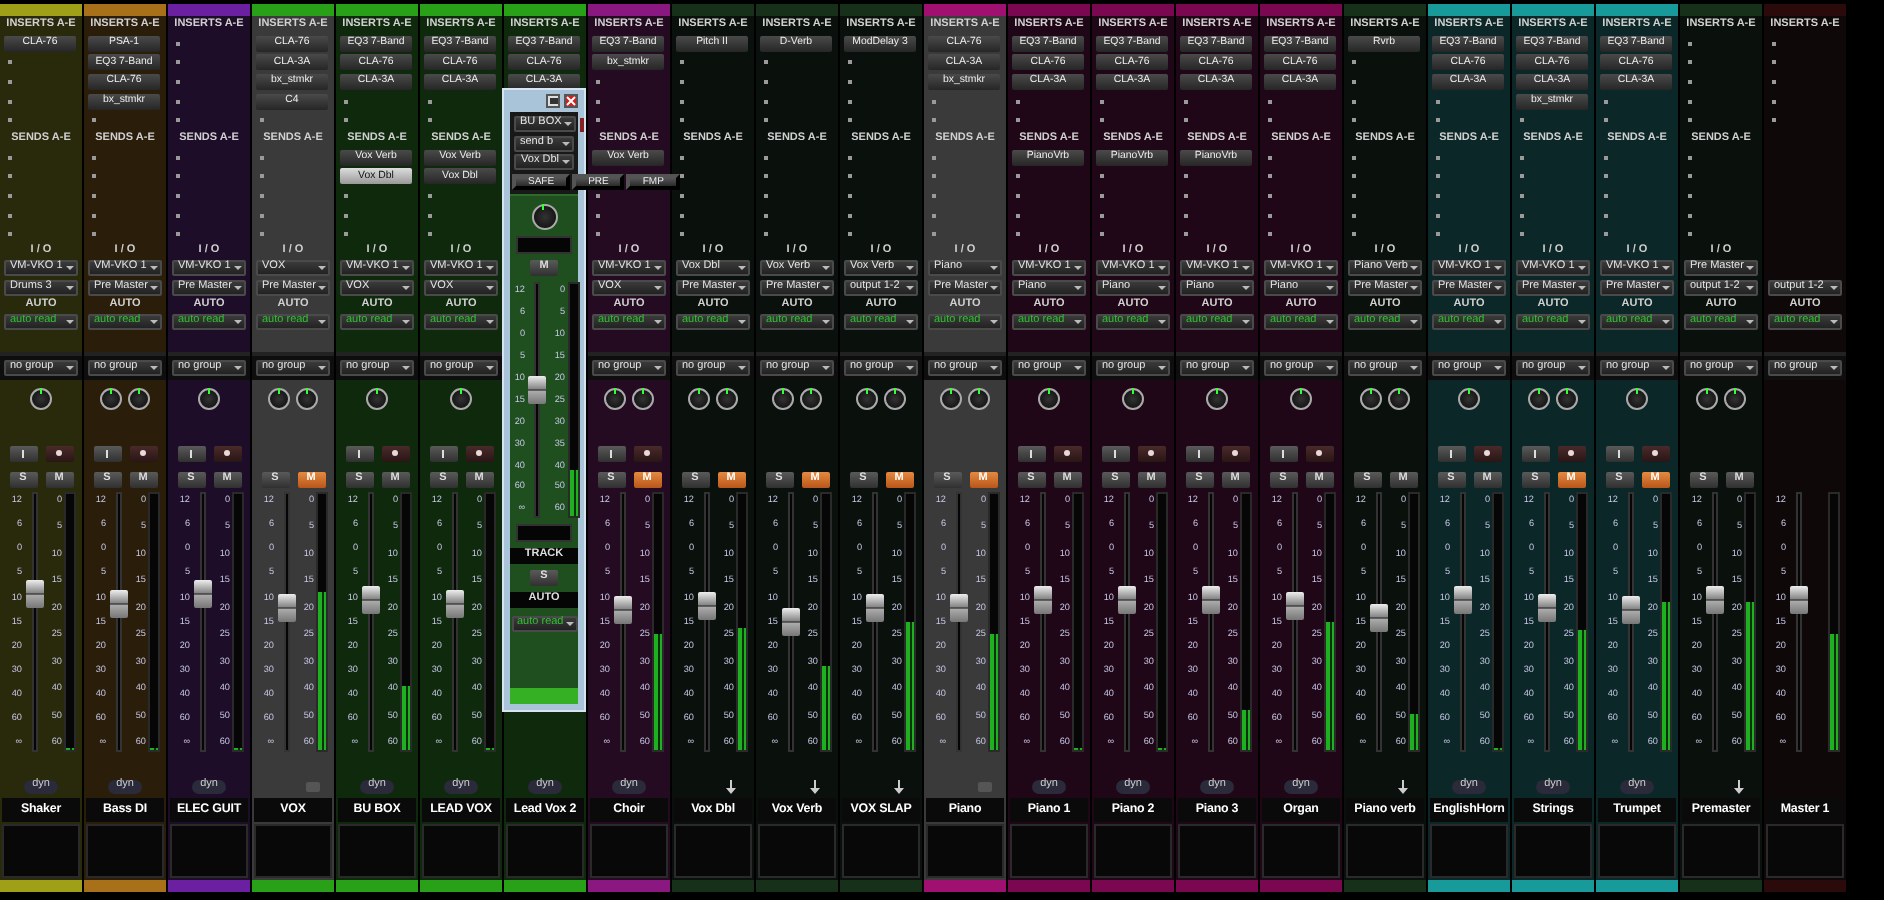 This screenshot has height=900, width=1884. I want to click on send-pan-knob, so click(544, 217).